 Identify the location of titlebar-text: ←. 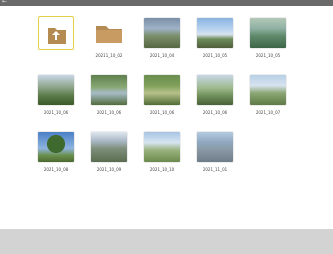
(5, 2).